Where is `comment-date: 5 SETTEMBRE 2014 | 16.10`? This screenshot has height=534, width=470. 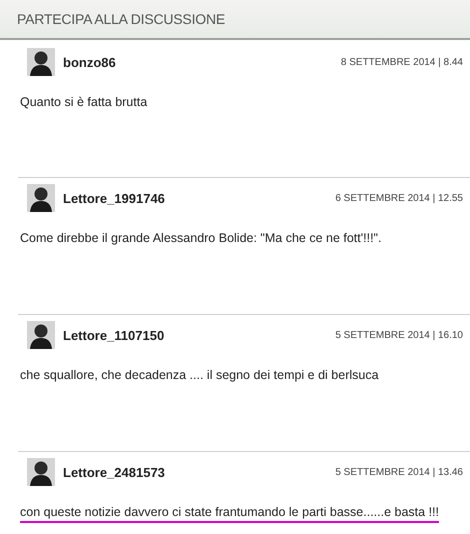
comment-date: 5 SETTEMBRE 2014 | 16.10 is located at coordinates (399, 335).